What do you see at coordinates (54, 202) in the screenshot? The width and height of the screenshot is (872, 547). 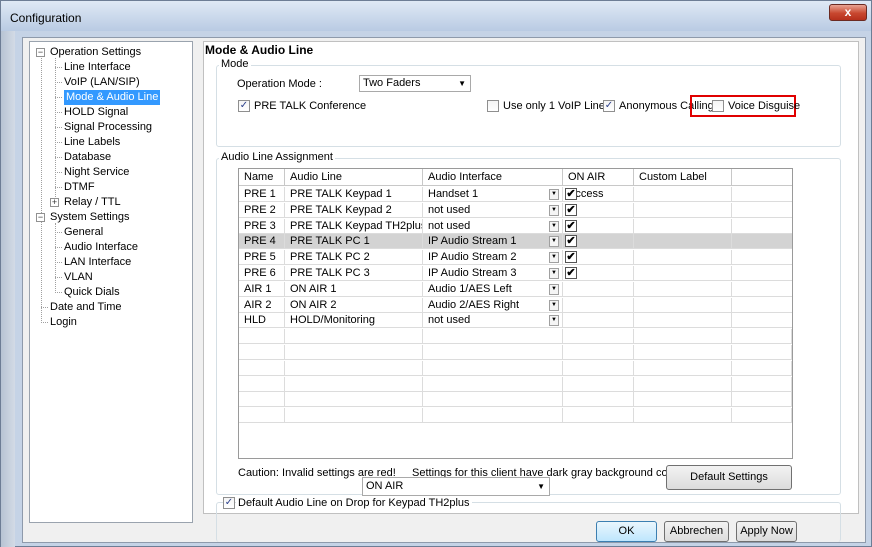 I see `expand-icon: +` at bounding box center [54, 202].